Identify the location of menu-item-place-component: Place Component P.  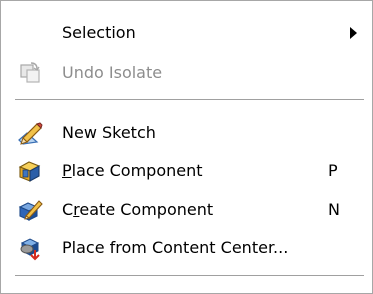
(186, 171).